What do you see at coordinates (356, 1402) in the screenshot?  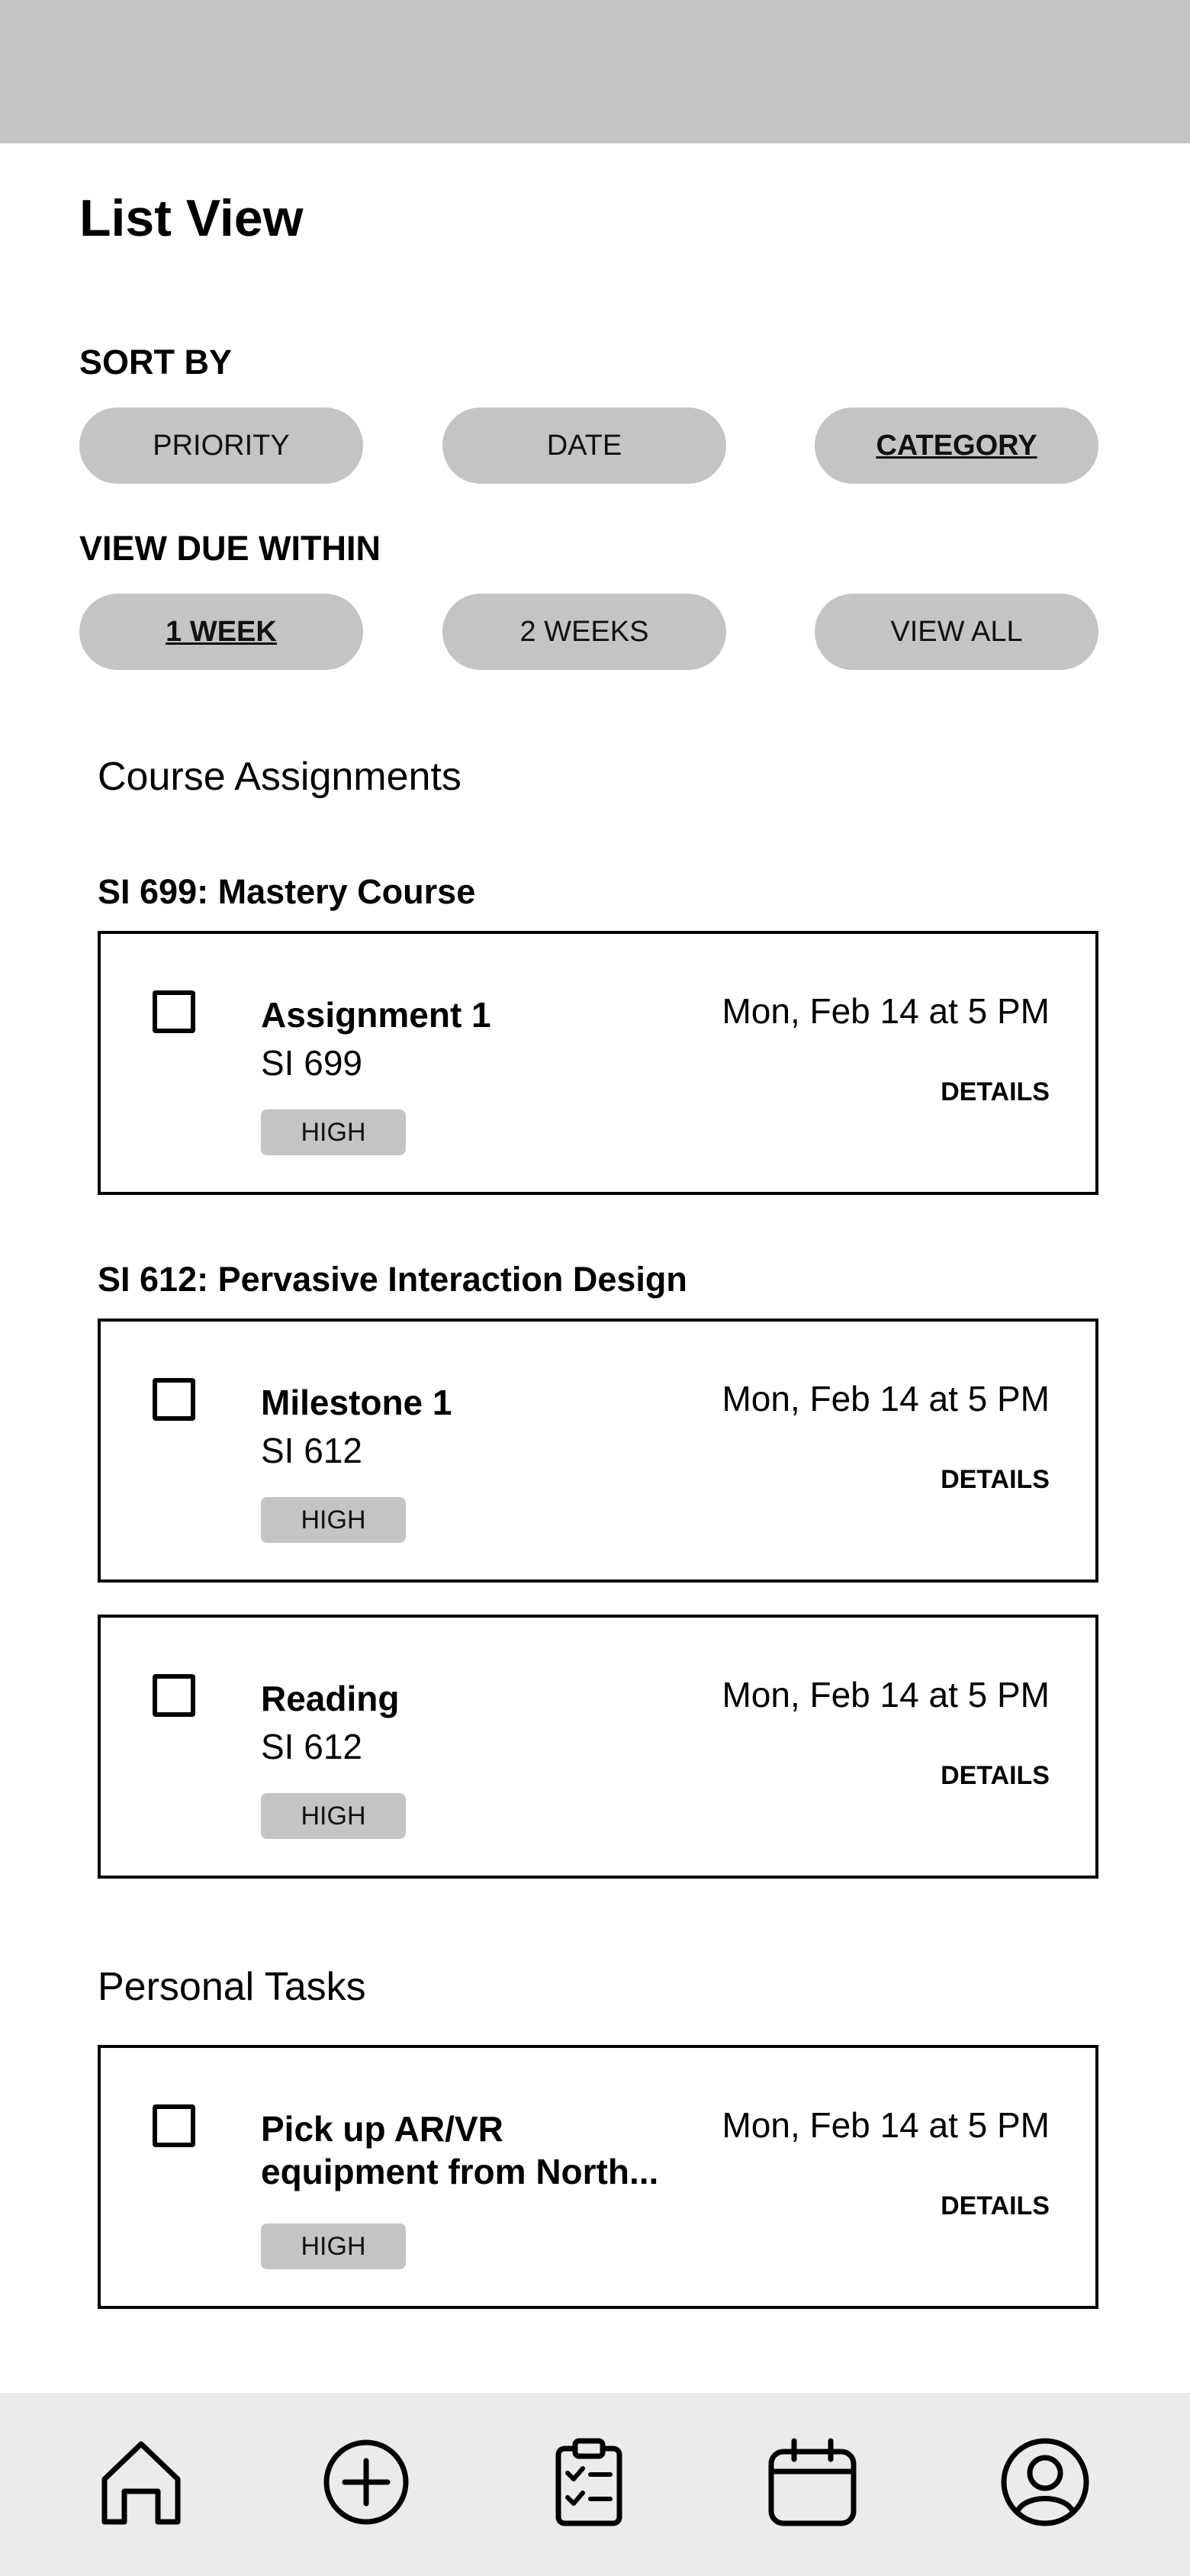 I see `task-title: Milestone 1` at bounding box center [356, 1402].